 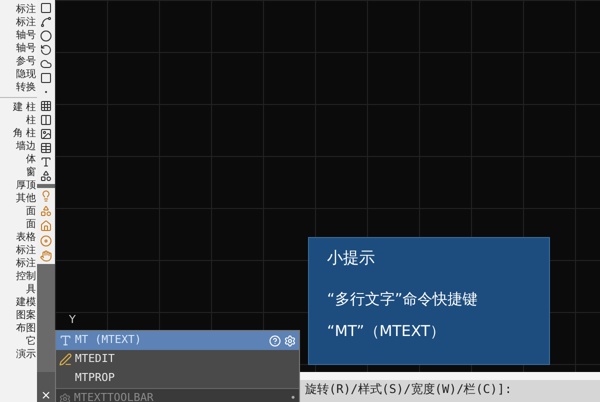 I want to click on palette-item: 角 柱, so click(x=24, y=133).